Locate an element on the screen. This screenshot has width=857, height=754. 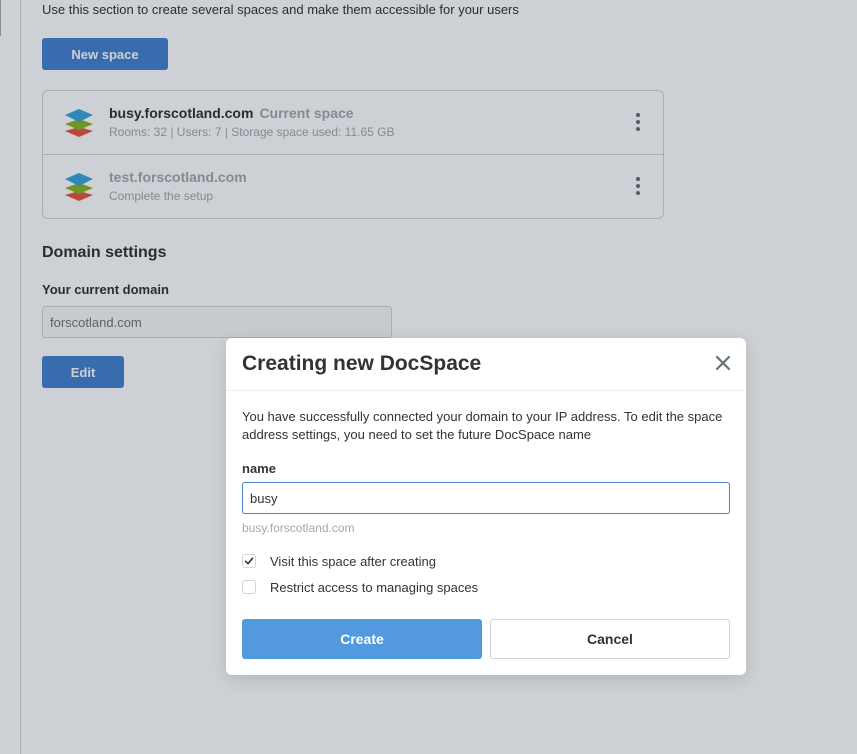
docspace-name-input is located at coordinates (486, 498).